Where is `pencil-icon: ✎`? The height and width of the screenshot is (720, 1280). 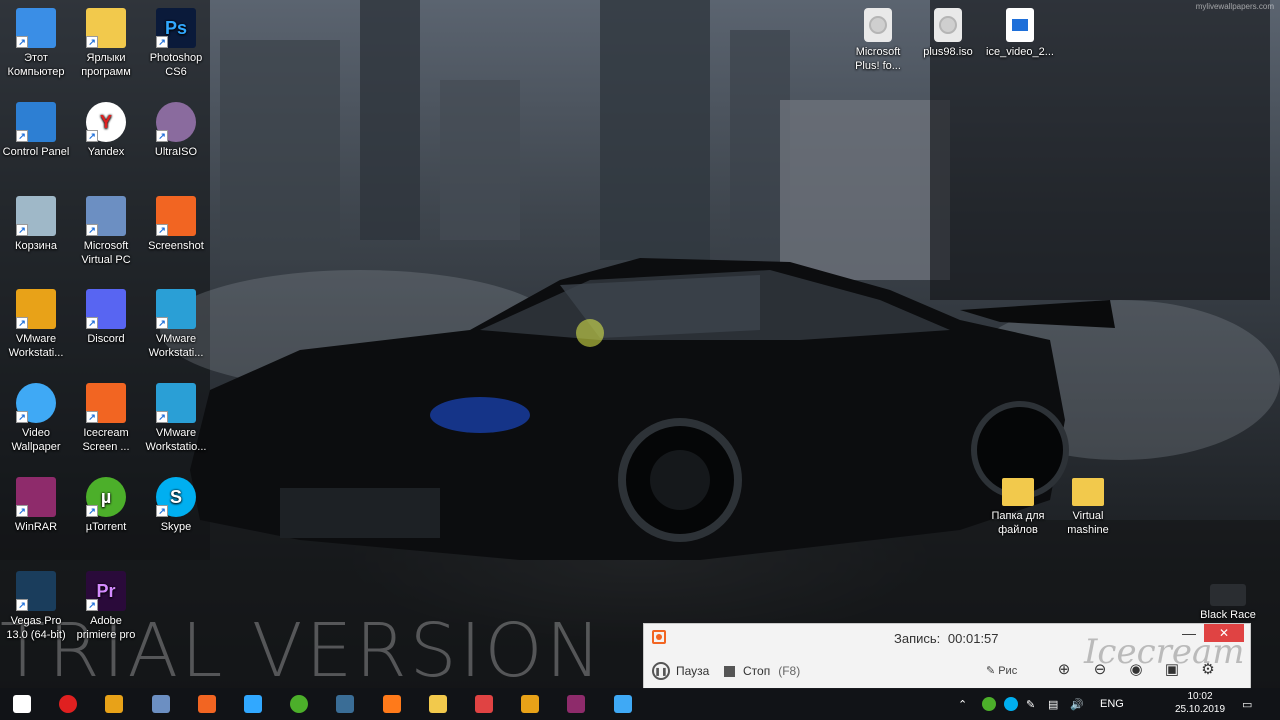 pencil-icon: ✎ is located at coordinates (991, 671).